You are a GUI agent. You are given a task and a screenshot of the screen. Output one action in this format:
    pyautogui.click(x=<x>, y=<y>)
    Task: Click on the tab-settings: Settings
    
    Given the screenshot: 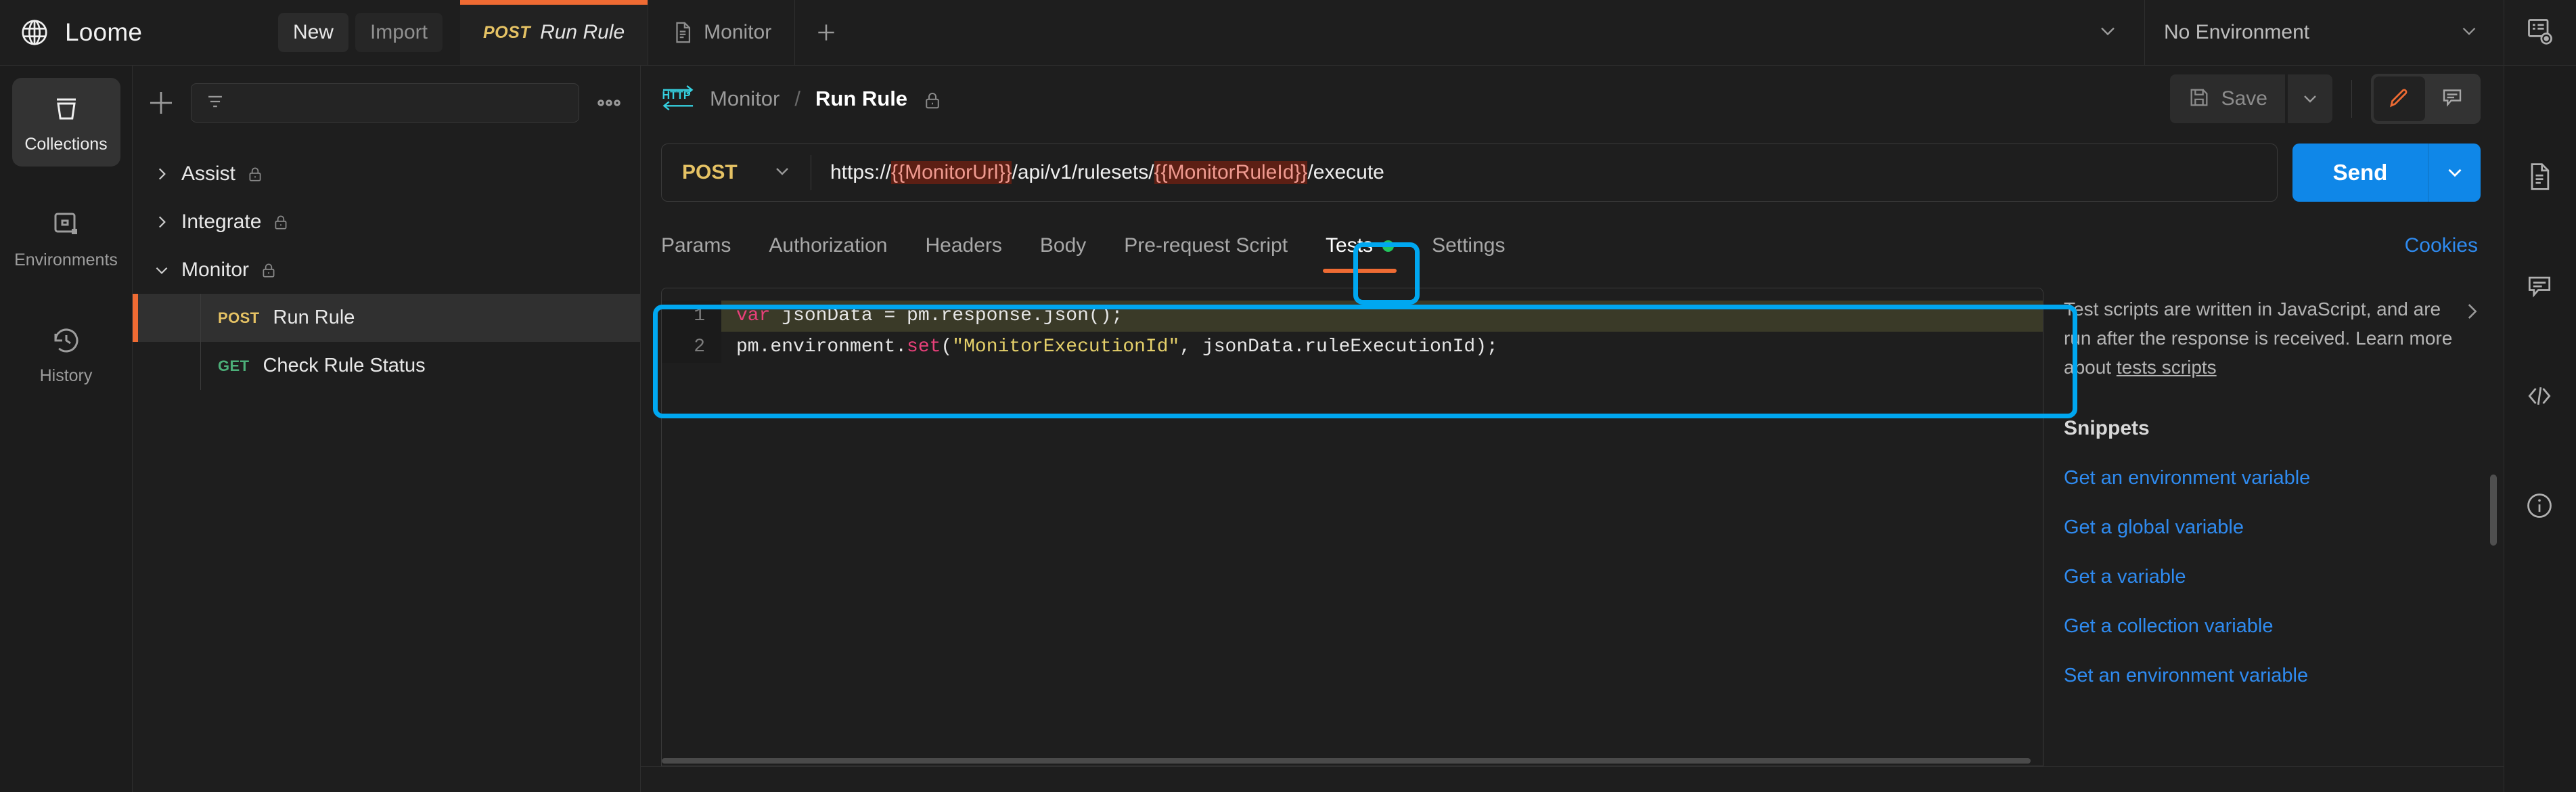 What is the action you would take?
    pyautogui.click(x=1469, y=246)
    